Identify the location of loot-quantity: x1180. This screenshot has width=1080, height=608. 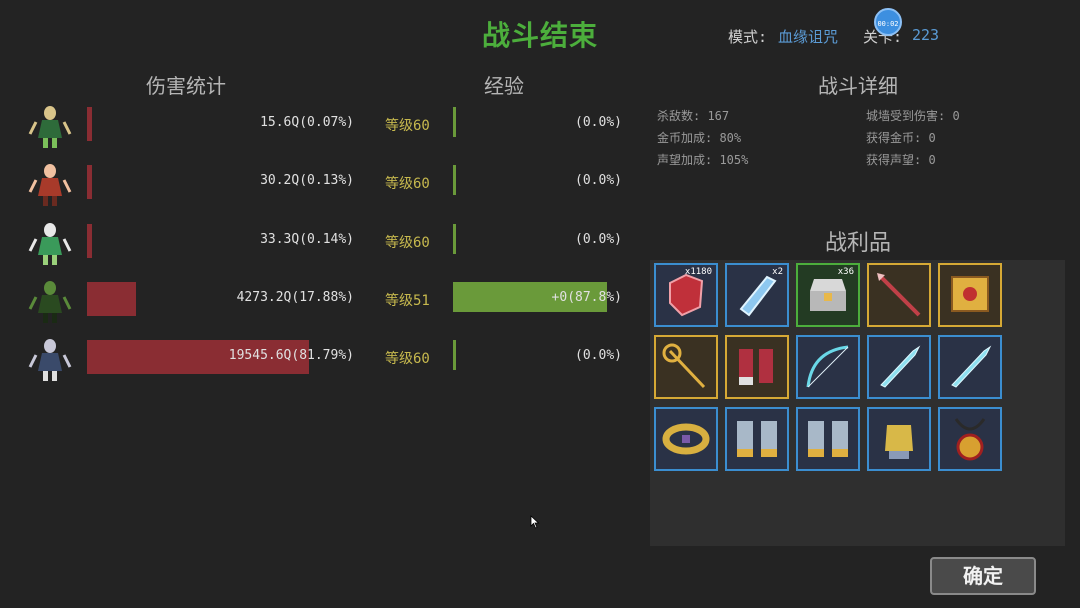
(698, 272).